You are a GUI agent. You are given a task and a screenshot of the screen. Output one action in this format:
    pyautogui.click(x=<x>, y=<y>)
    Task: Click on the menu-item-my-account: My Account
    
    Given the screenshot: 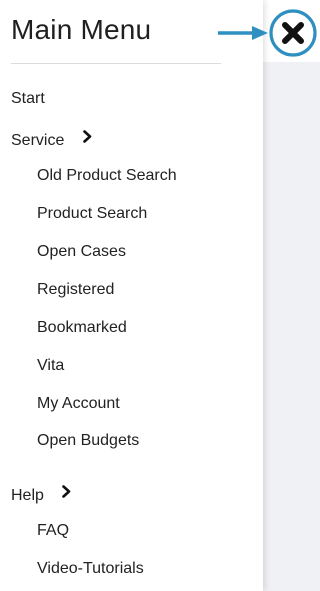 What is the action you would take?
    pyautogui.click(x=78, y=404)
    